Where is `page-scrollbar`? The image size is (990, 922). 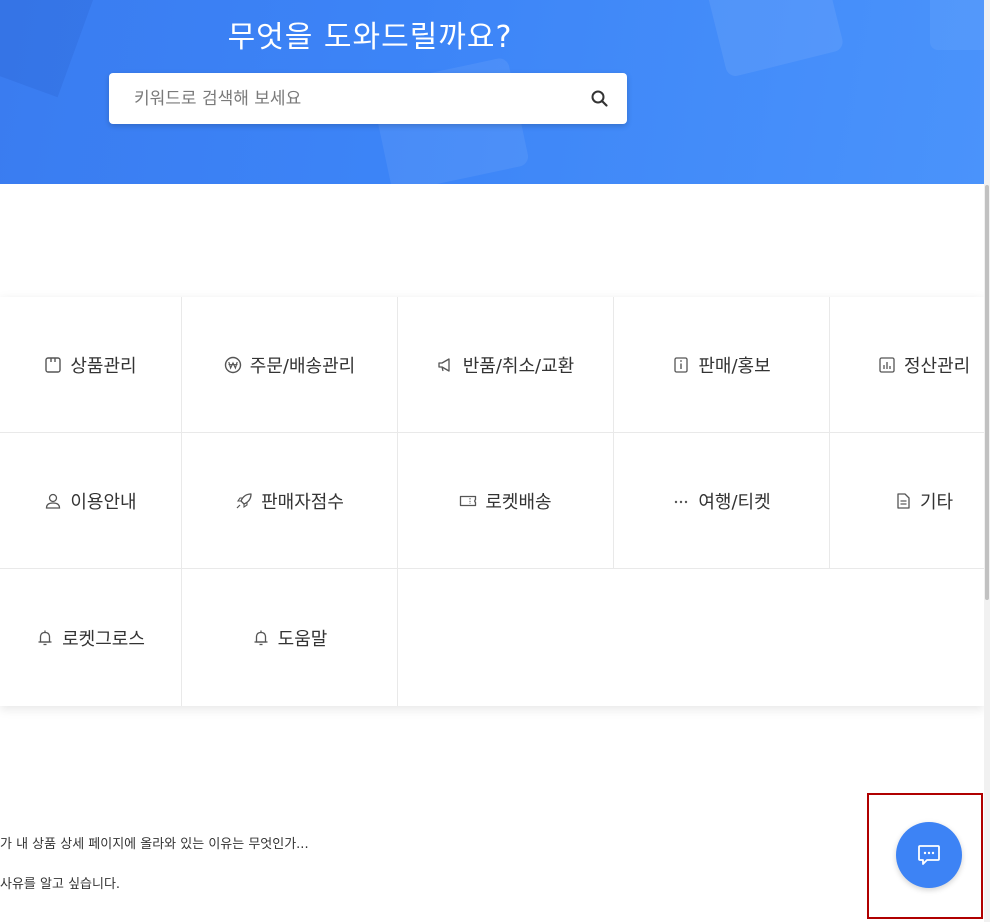
page-scrollbar is located at coordinates (987, 461).